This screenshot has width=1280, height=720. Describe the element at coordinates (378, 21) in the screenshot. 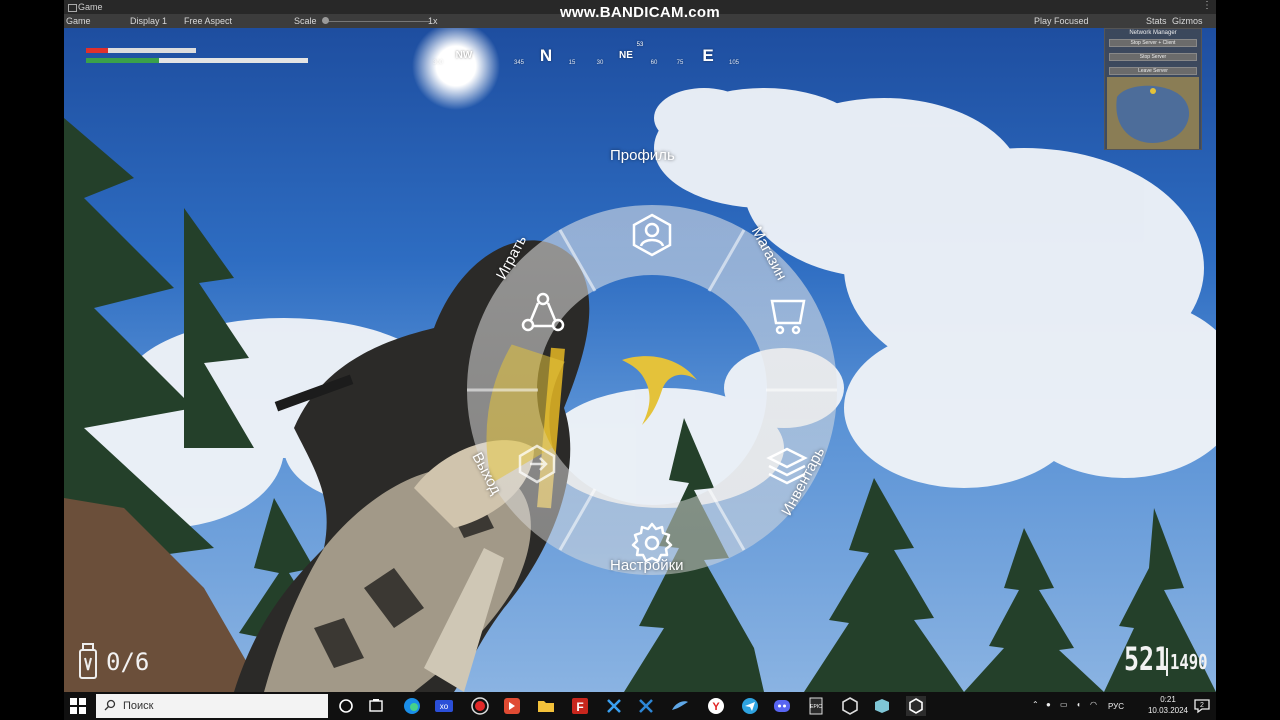

I see `scale-slider-track` at that location.